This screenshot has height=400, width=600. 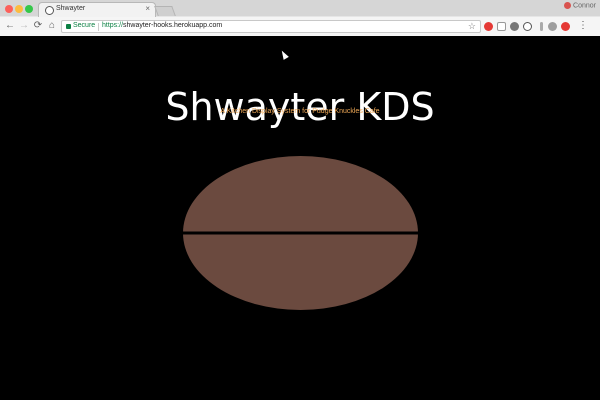 I want to click on tab-close-icon: ×, so click(x=147, y=8).